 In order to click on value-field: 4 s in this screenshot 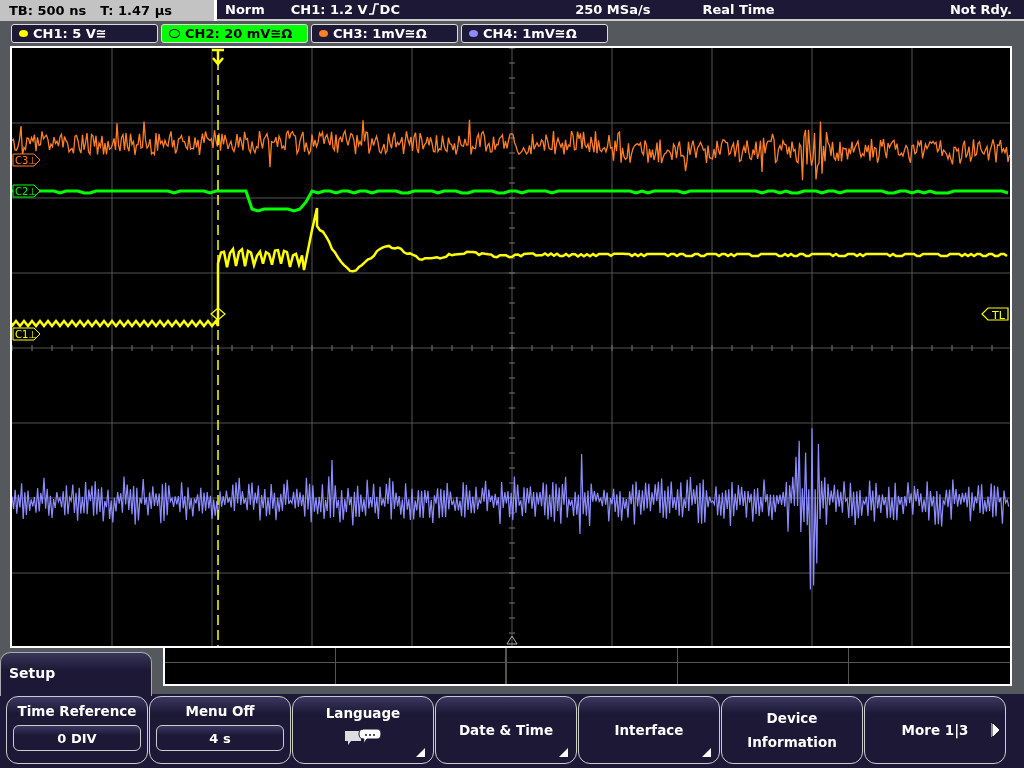, I will do `click(220, 738)`.